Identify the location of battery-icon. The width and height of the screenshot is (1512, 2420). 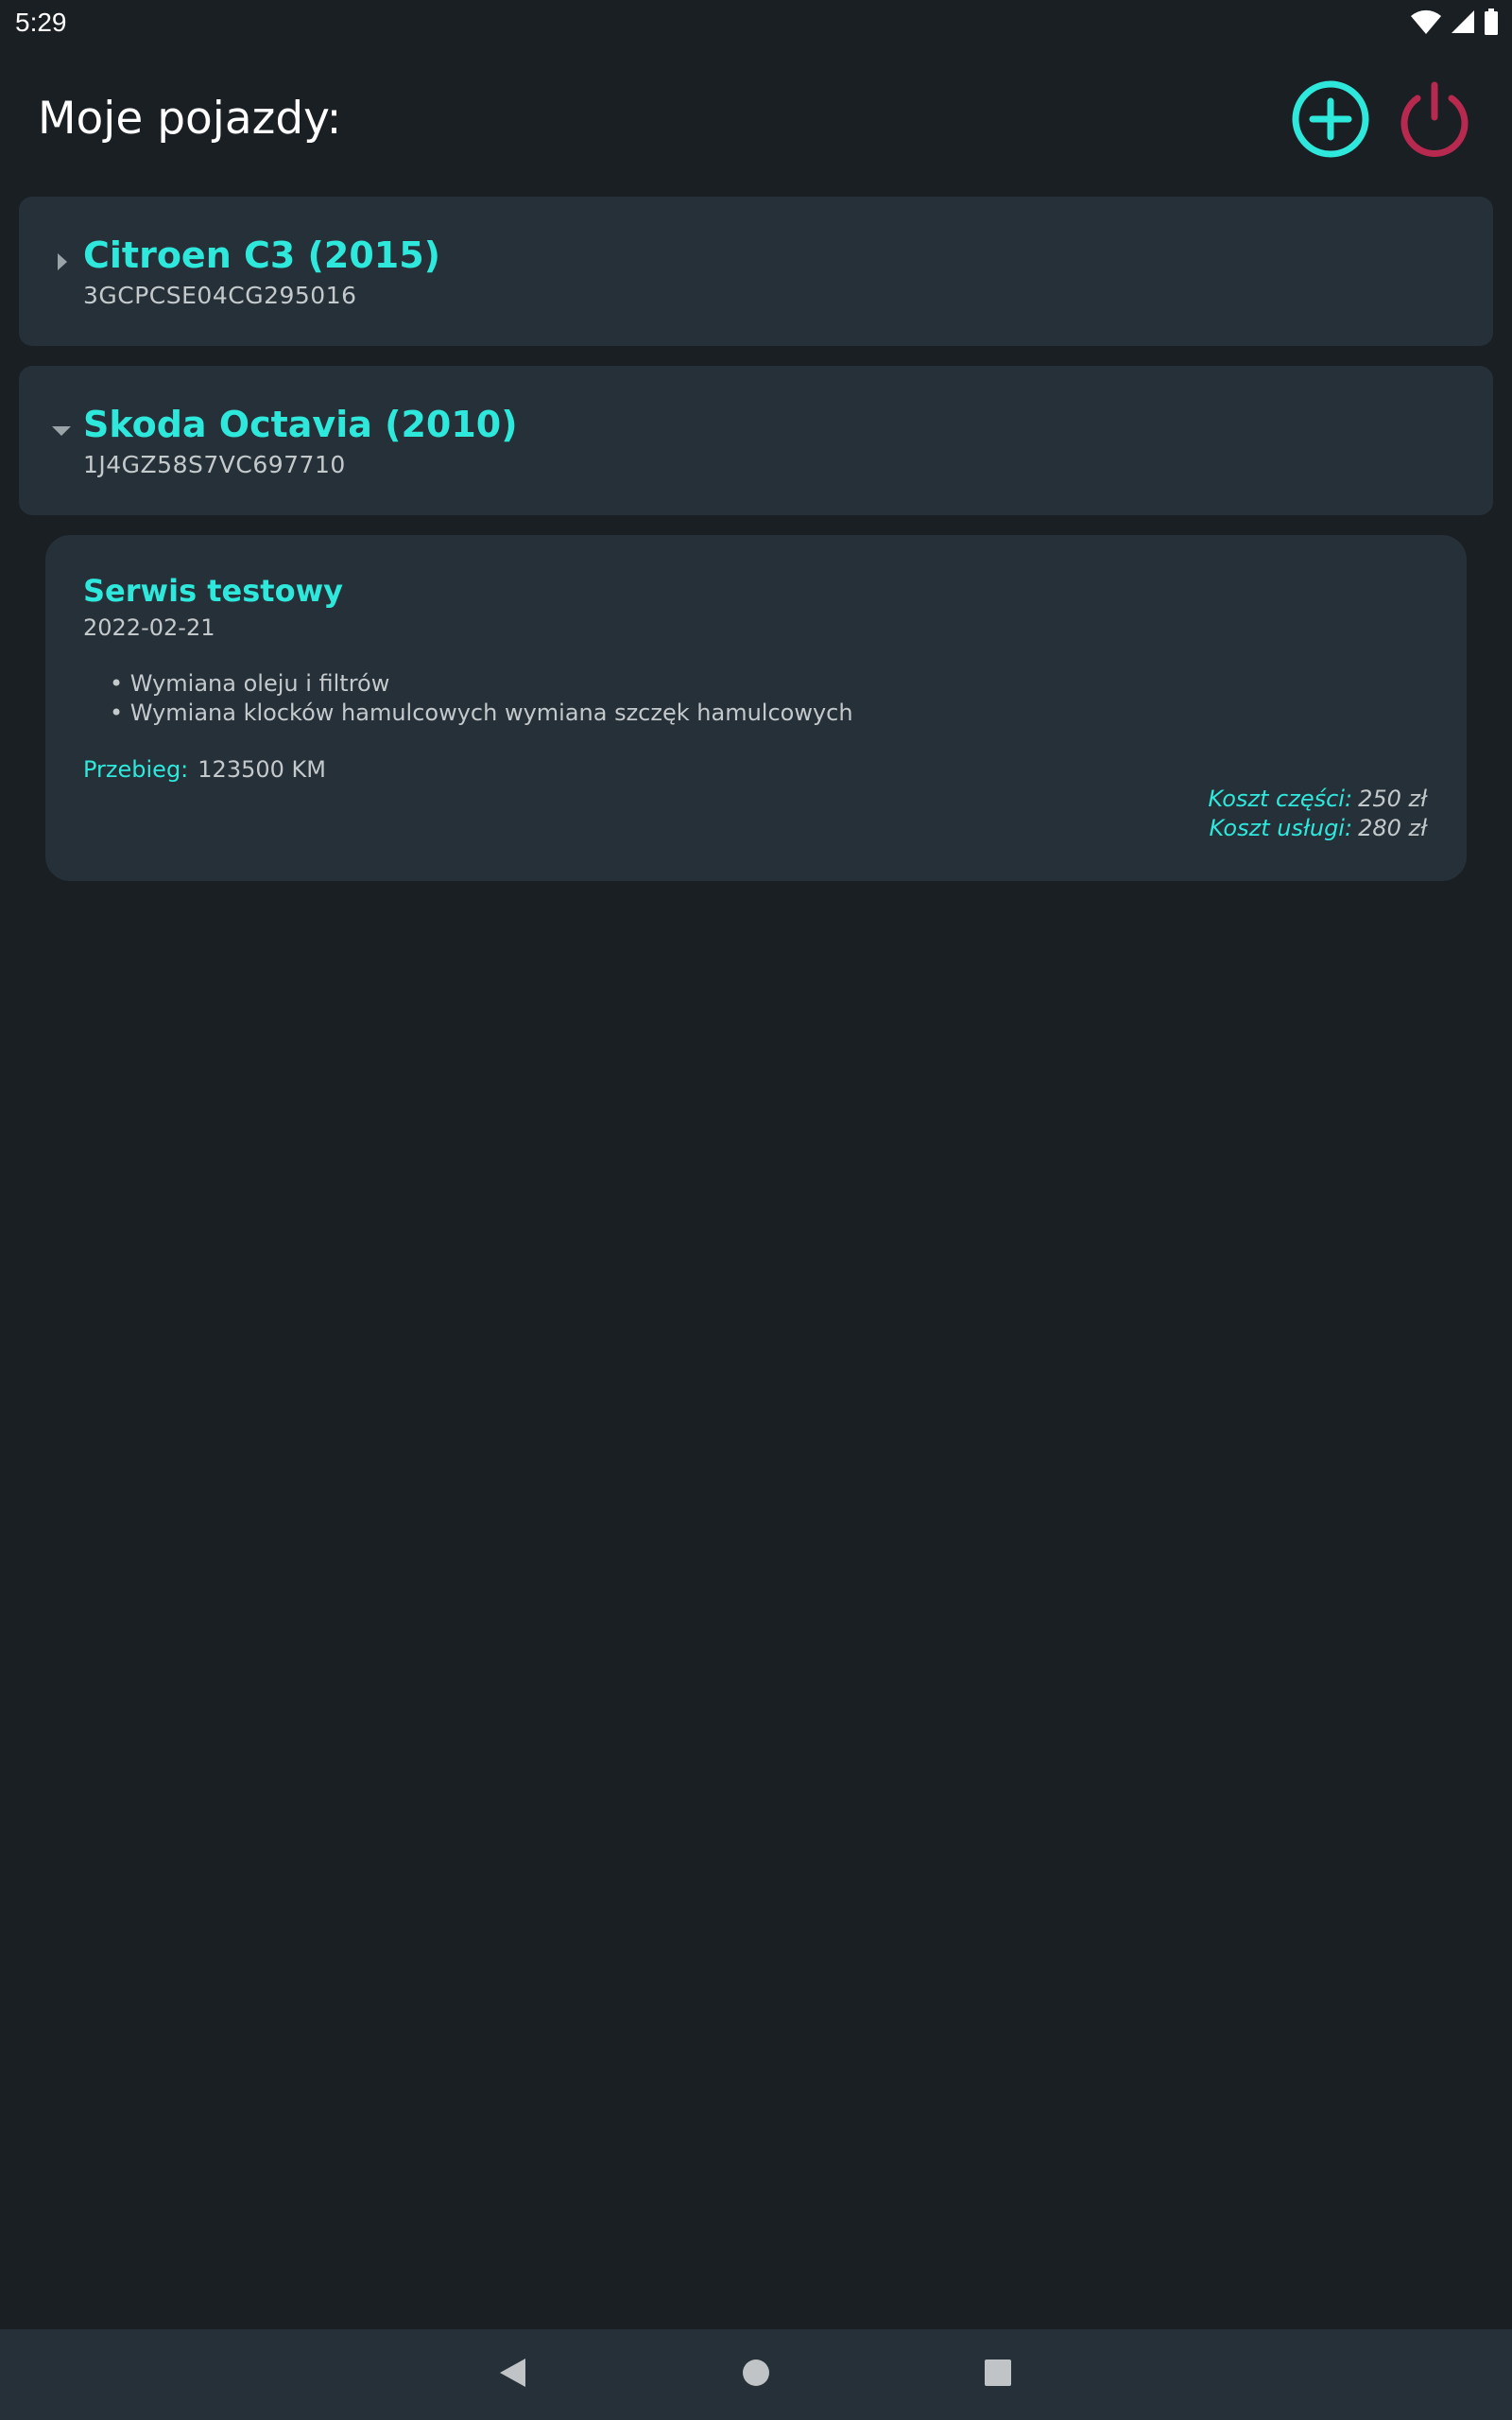
(1491, 24).